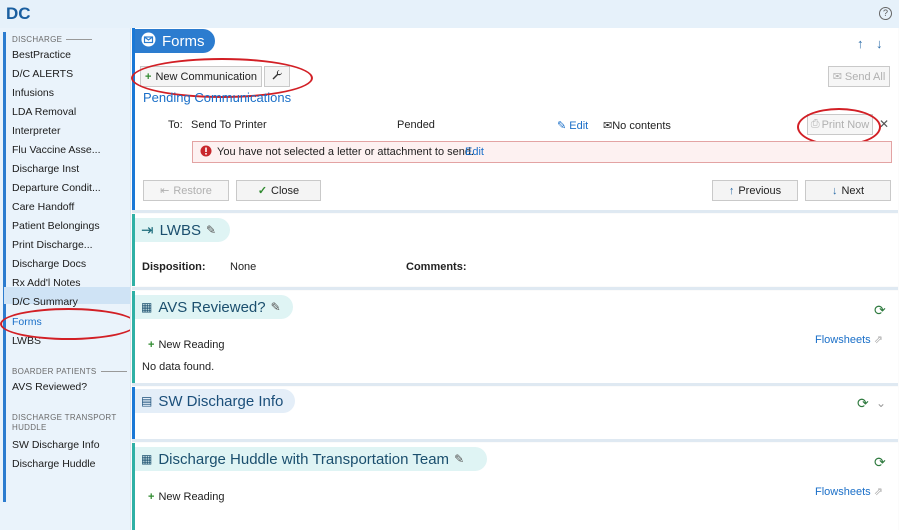 This screenshot has height=530, width=899. Describe the element at coordinates (33, 93) in the screenshot. I see `sidebar-item-infusions: Infusions` at that location.